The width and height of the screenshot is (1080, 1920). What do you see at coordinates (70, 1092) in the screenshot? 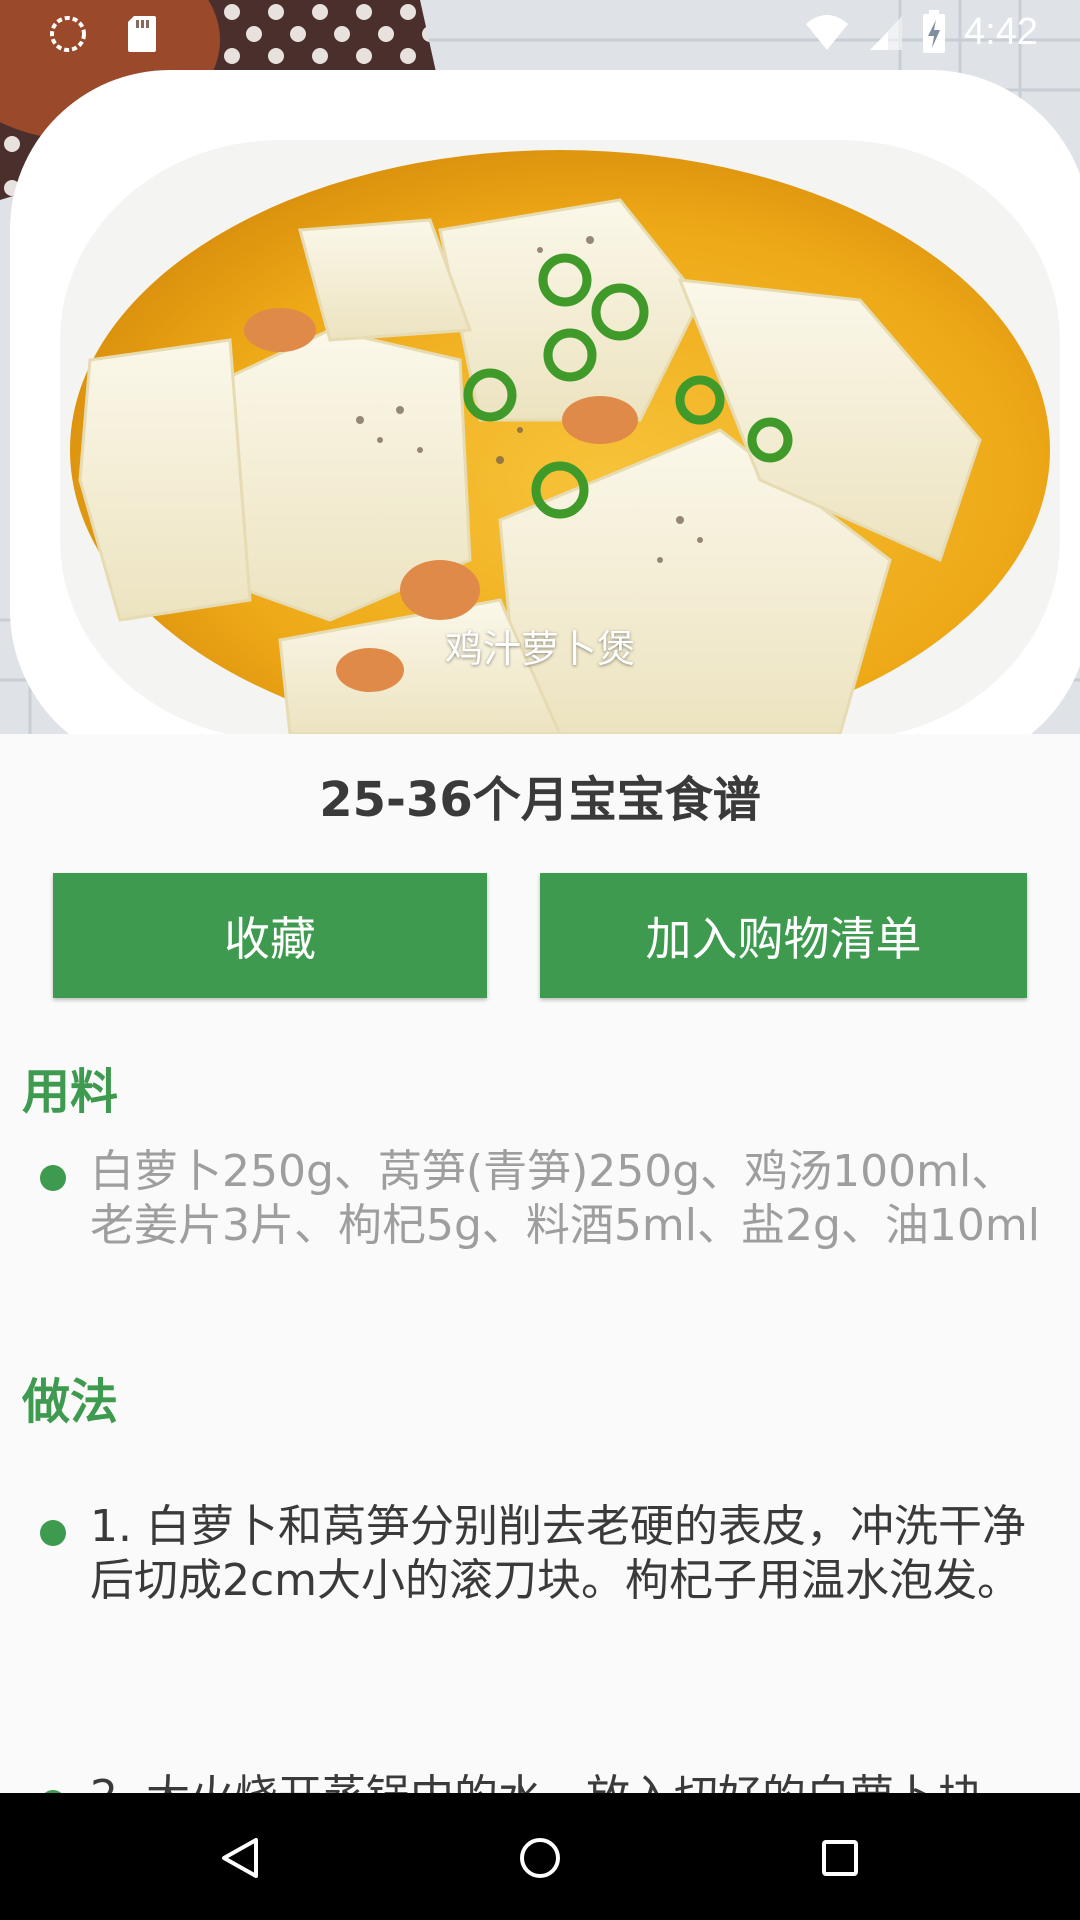
I see `ingredients-heading: 用料` at bounding box center [70, 1092].